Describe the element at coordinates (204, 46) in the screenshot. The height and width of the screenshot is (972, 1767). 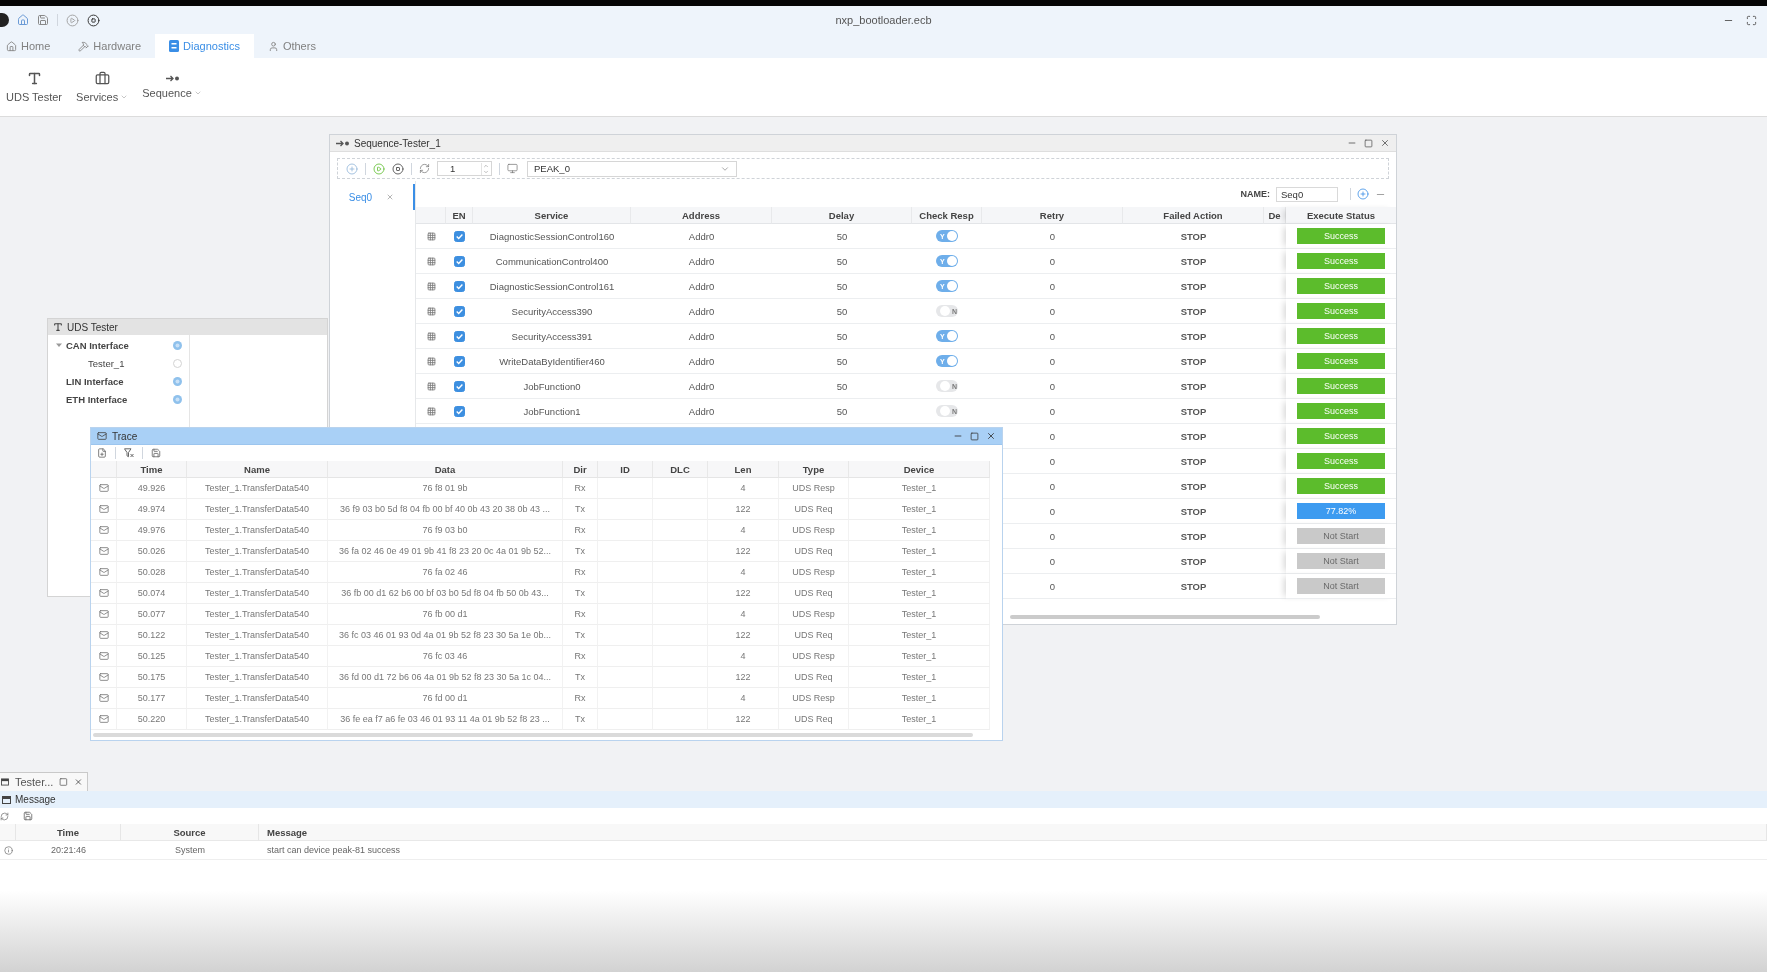
I see `ribbon-tab: Diagnostics` at that location.